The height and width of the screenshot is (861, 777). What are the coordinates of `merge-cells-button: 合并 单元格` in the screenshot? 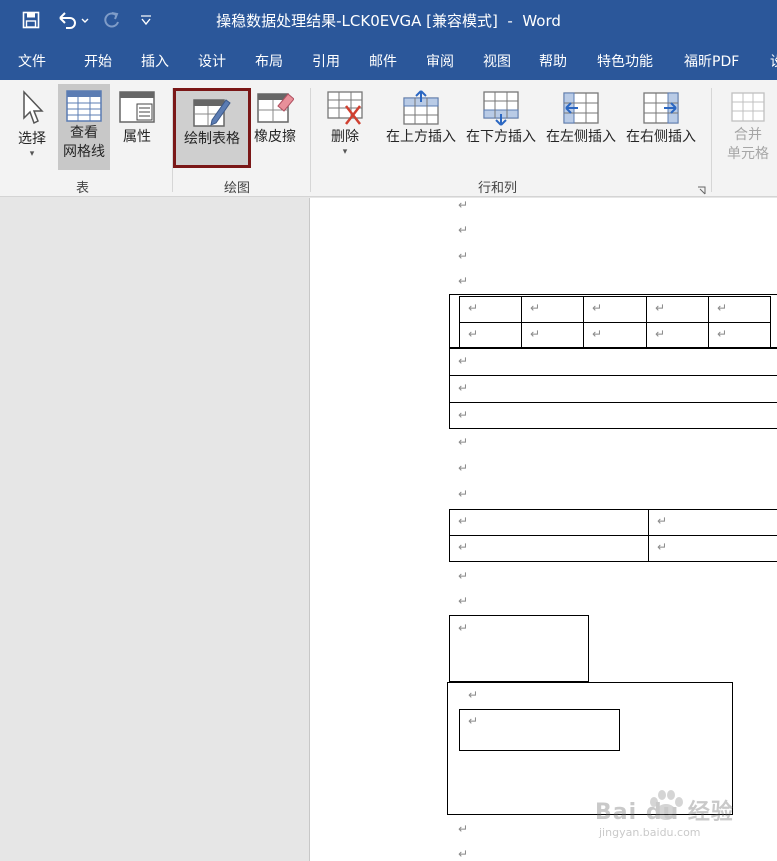 It's located at (748, 127).